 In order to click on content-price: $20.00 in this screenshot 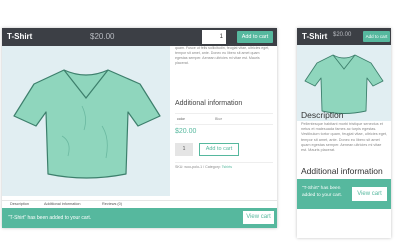, I will do `click(186, 131)`.